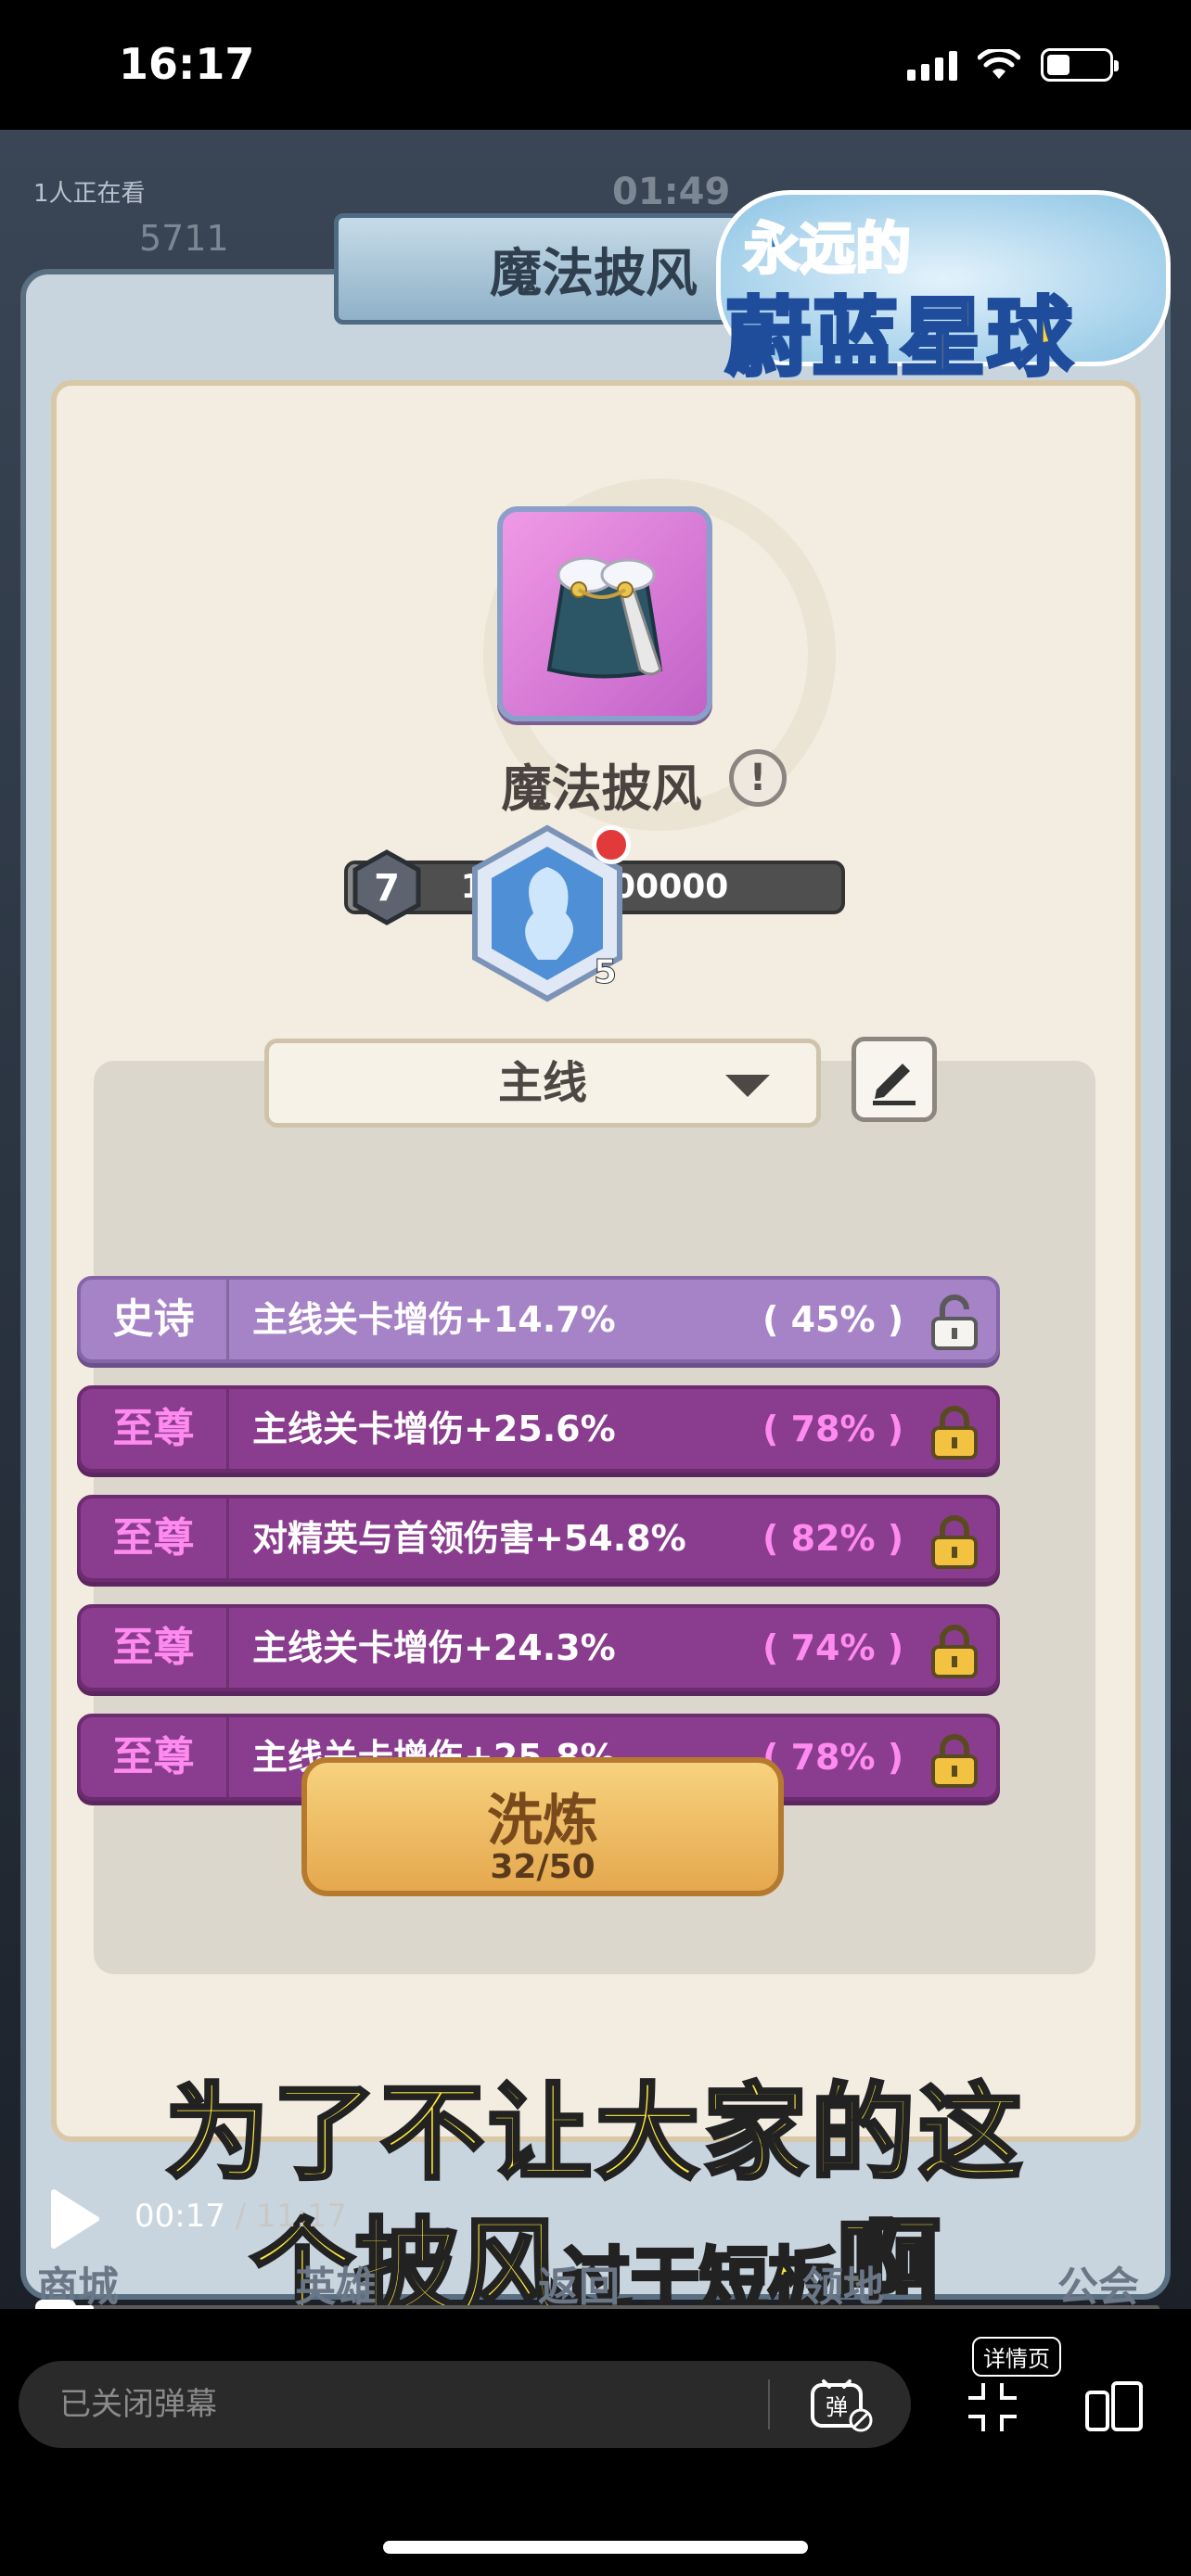  What do you see at coordinates (833, 1538) in the screenshot?
I see `stat-percentage: ( 82% )` at bounding box center [833, 1538].